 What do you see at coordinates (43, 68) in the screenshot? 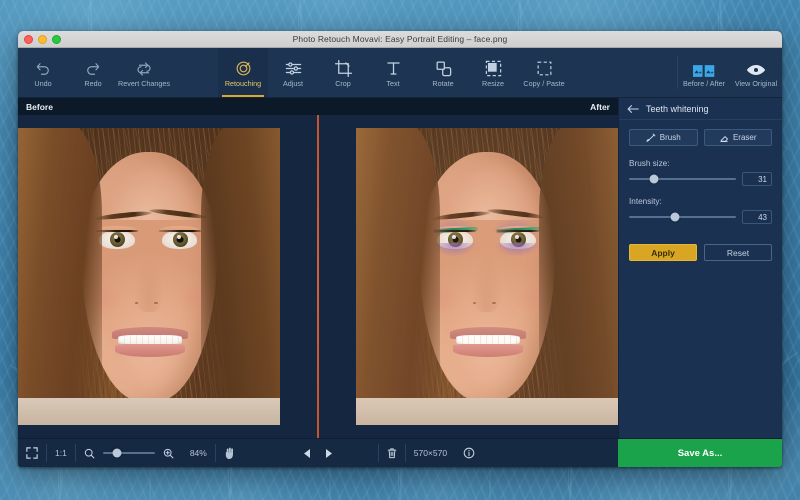
I see `undo-icon` at bounding box center [43, 68].